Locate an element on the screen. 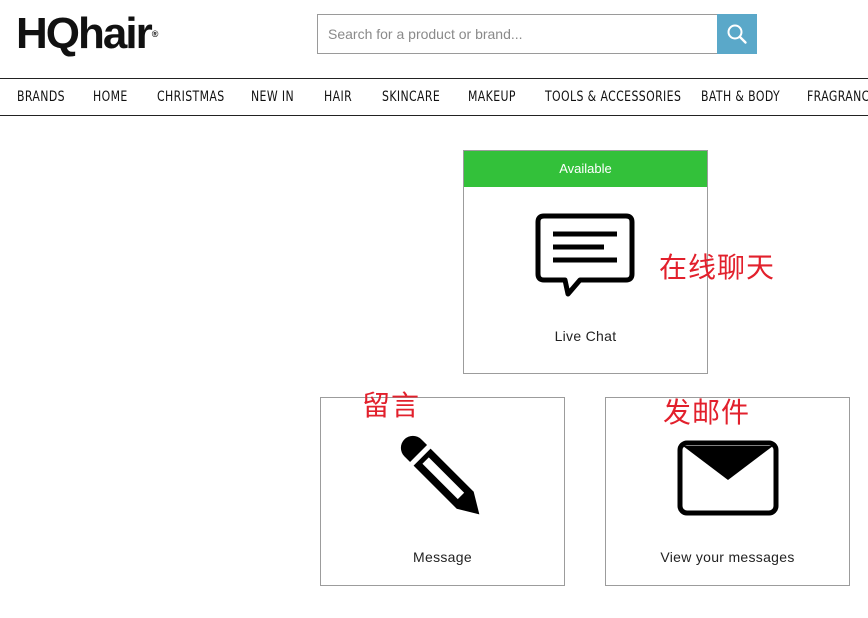 The image size is (868, 618). message-card: Message is located at coordinates (442, 491).